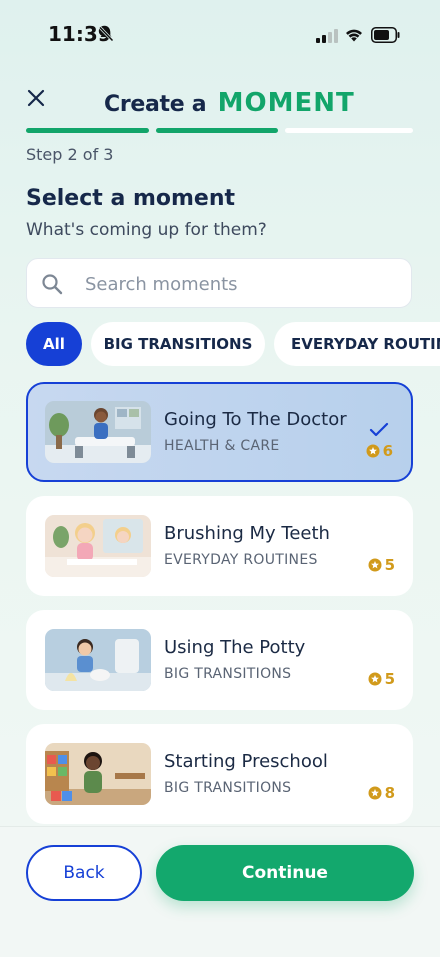  What do you see at coordinates (220, 35) in the screenshot?
I see `status-bar: 11:39` at bounding box center [220, 35].